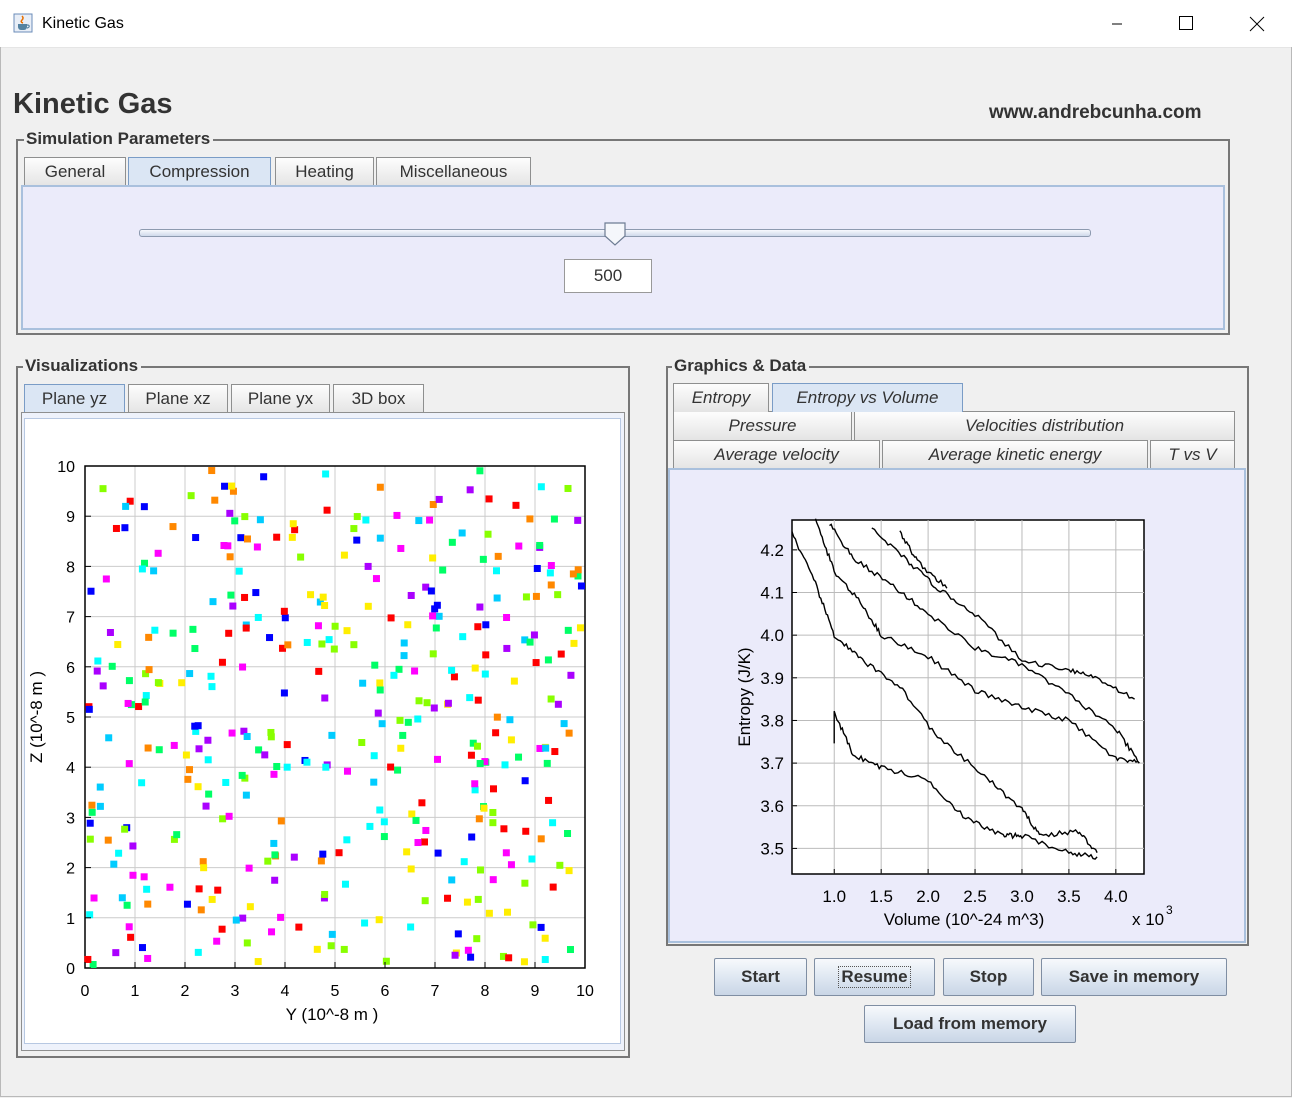  Describe the element at coordinates (867, 397) in the screenshot. I see `tab-entropy-vs-volume: Entropy vs Volume` at that location.